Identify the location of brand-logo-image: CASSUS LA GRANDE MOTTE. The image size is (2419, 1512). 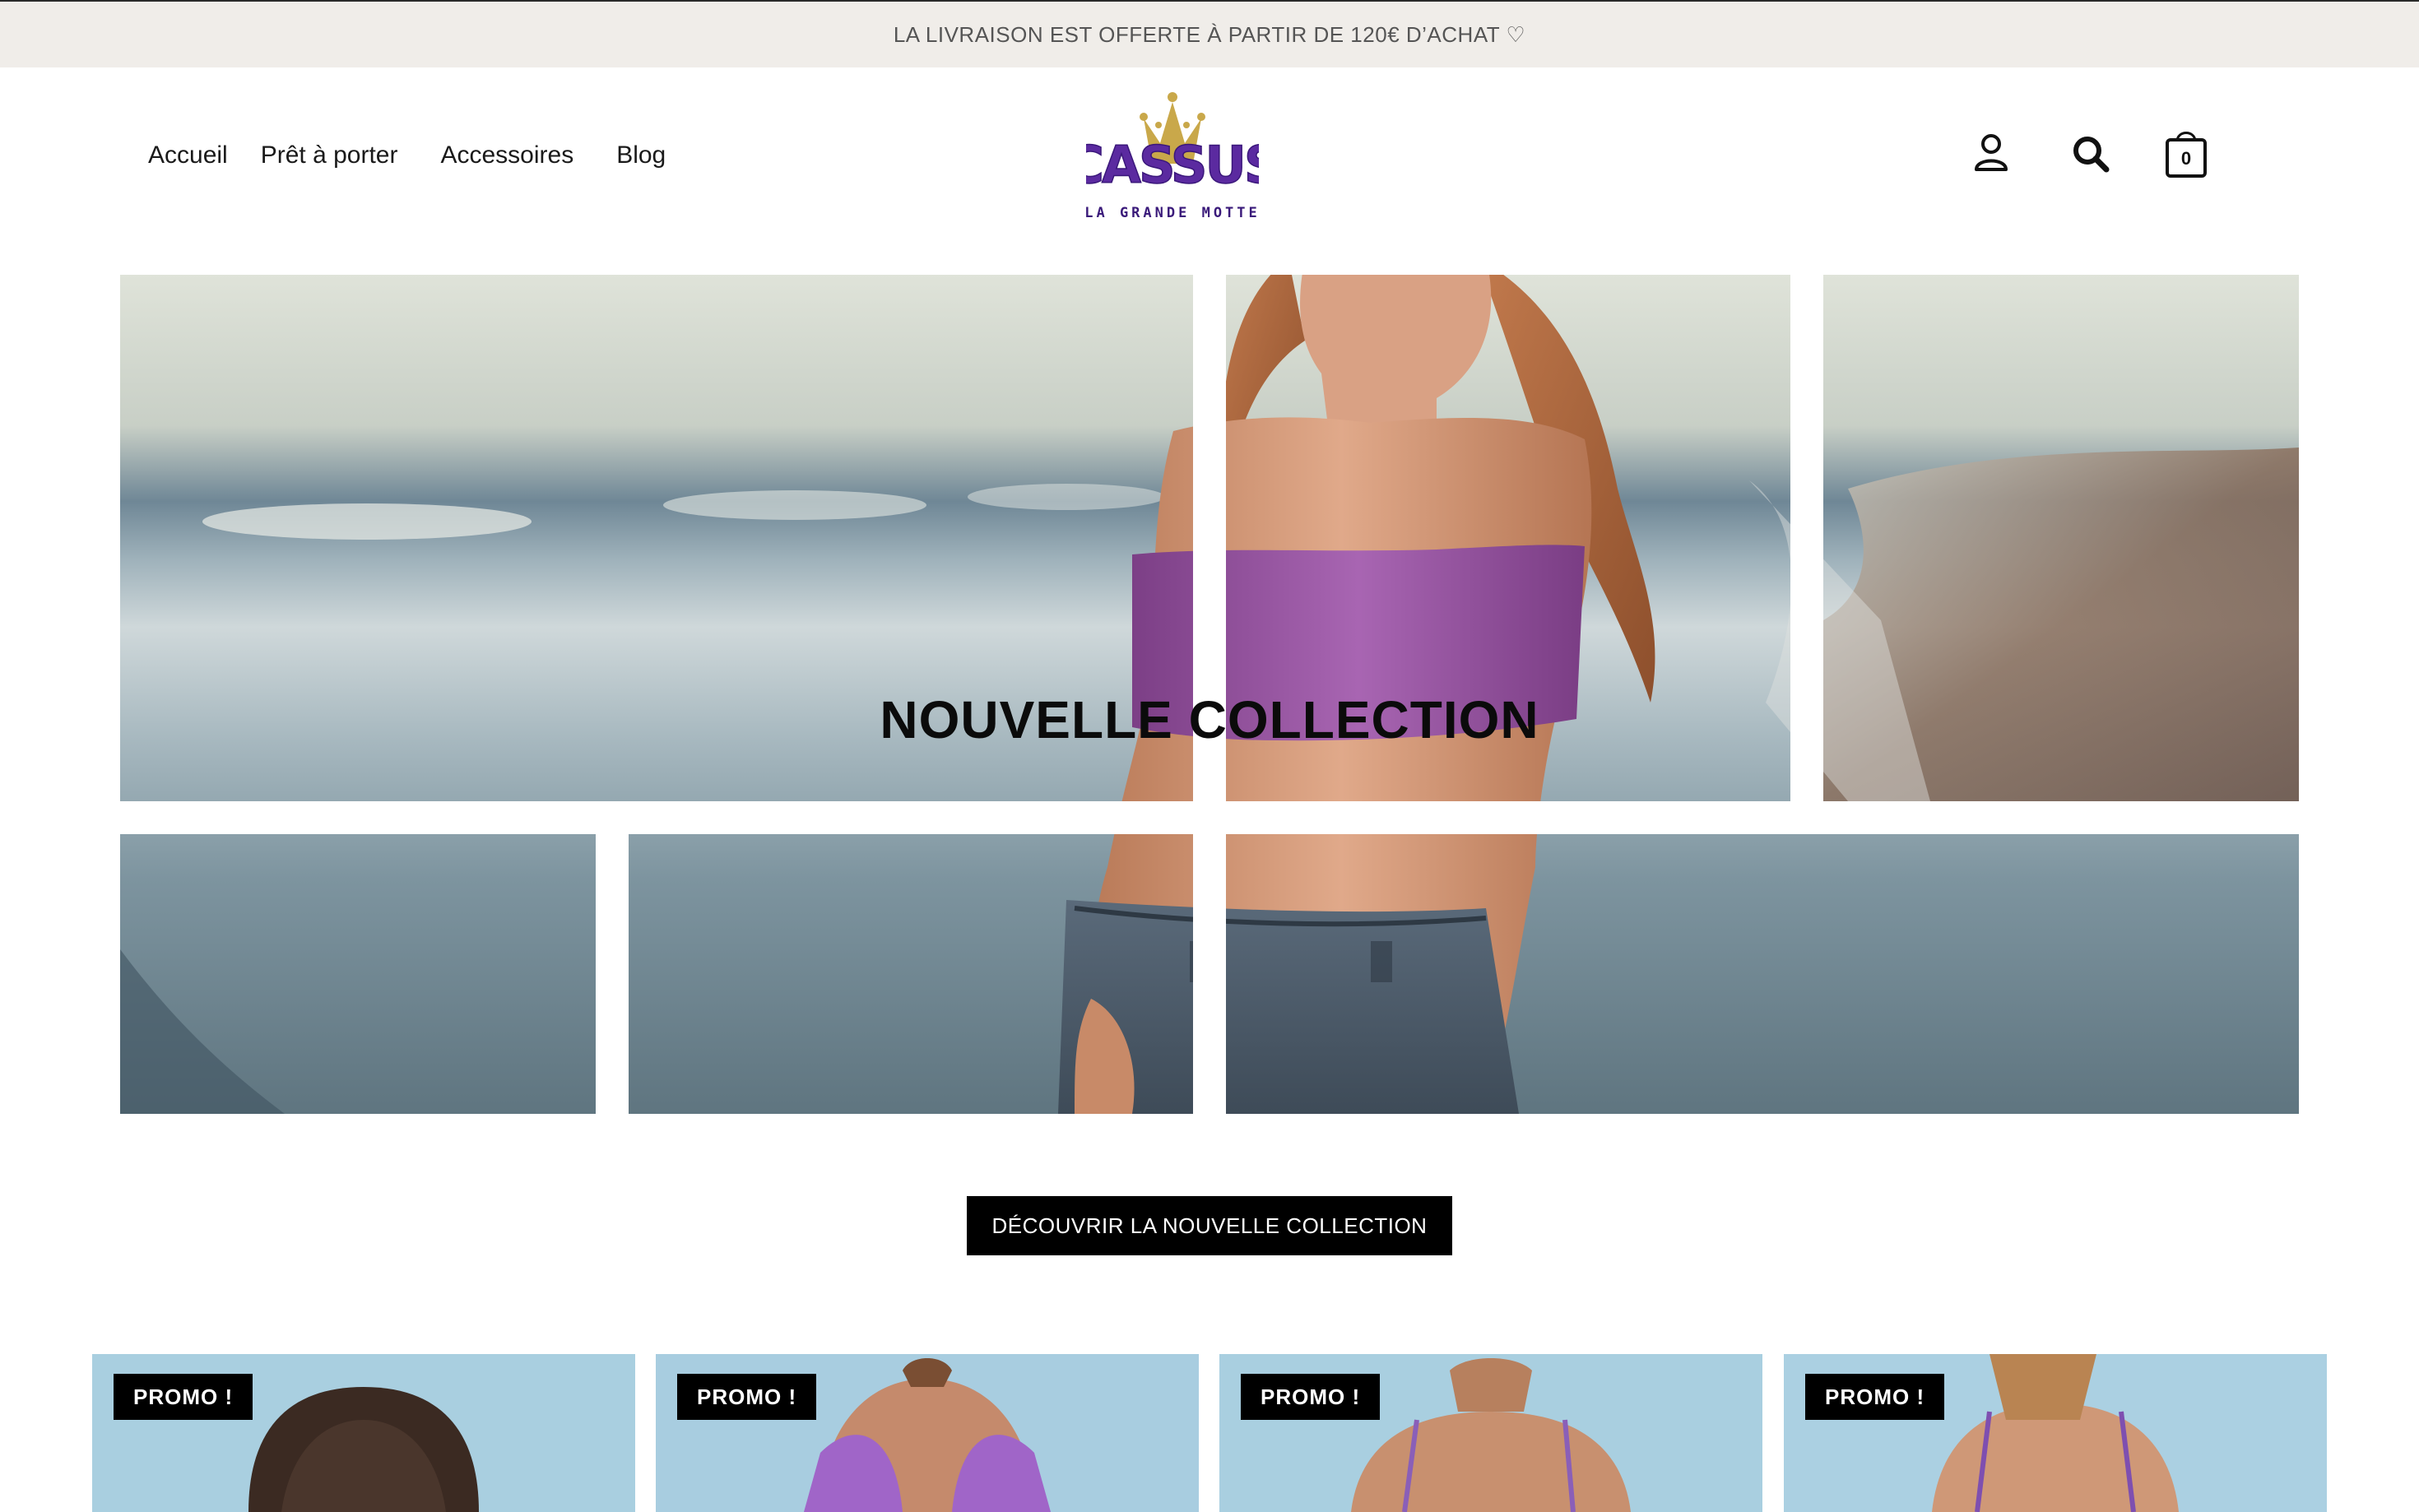
(1173, 156).